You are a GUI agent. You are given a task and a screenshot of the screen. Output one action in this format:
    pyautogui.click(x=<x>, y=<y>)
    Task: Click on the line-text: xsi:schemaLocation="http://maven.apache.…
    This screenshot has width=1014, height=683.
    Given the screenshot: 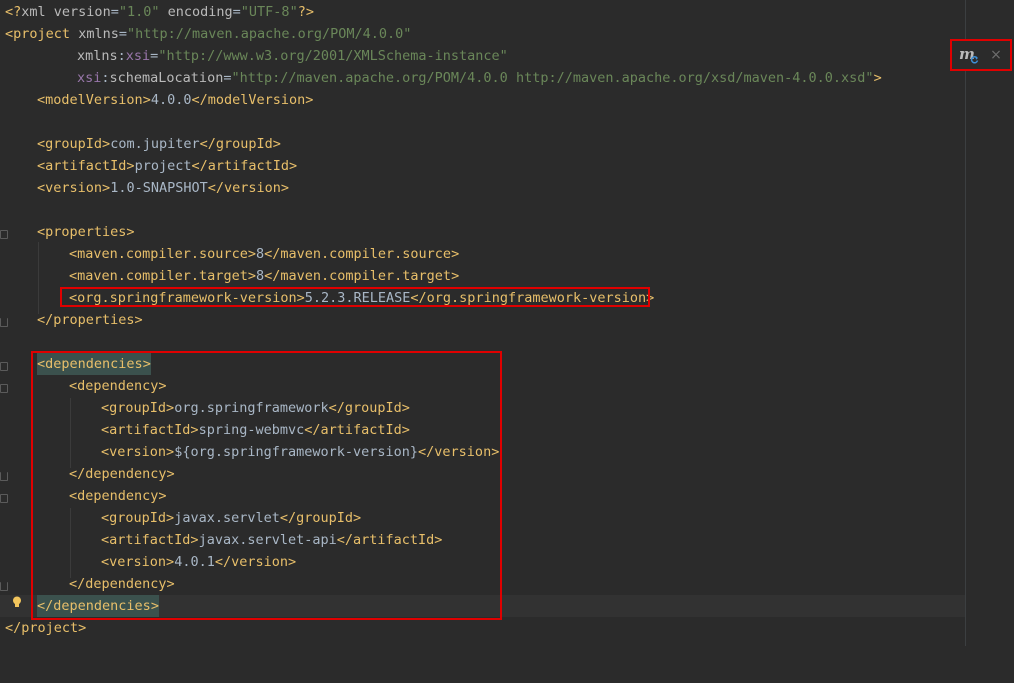 What is the action you would take?
    pyautogui.click(x=479, y=78)
    